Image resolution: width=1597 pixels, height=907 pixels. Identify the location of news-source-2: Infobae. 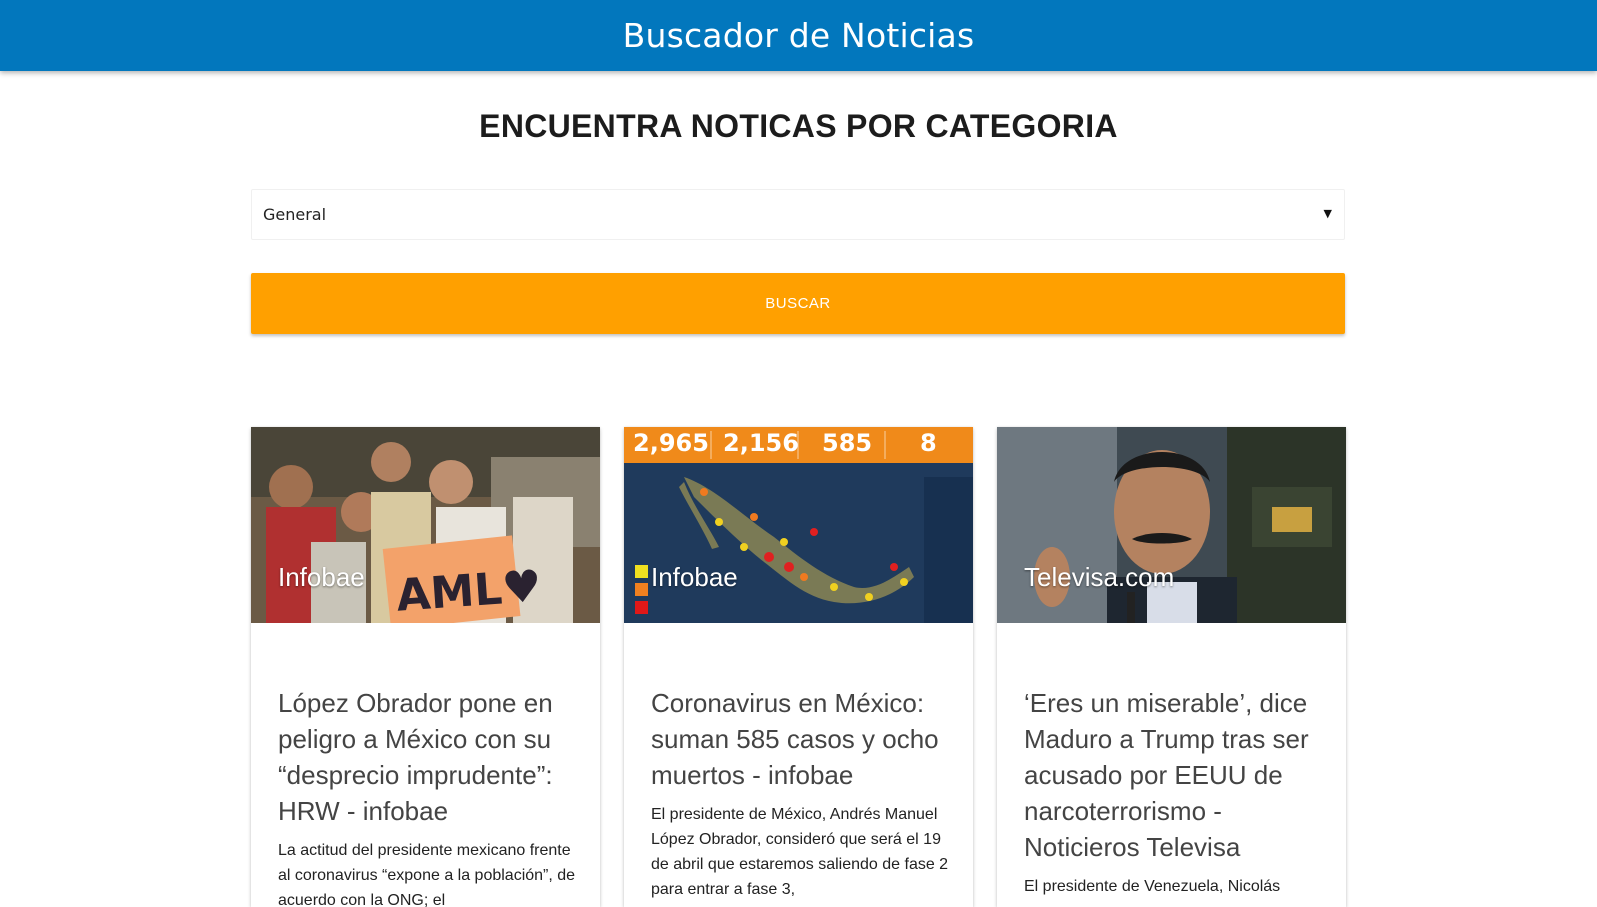
(694, 577).